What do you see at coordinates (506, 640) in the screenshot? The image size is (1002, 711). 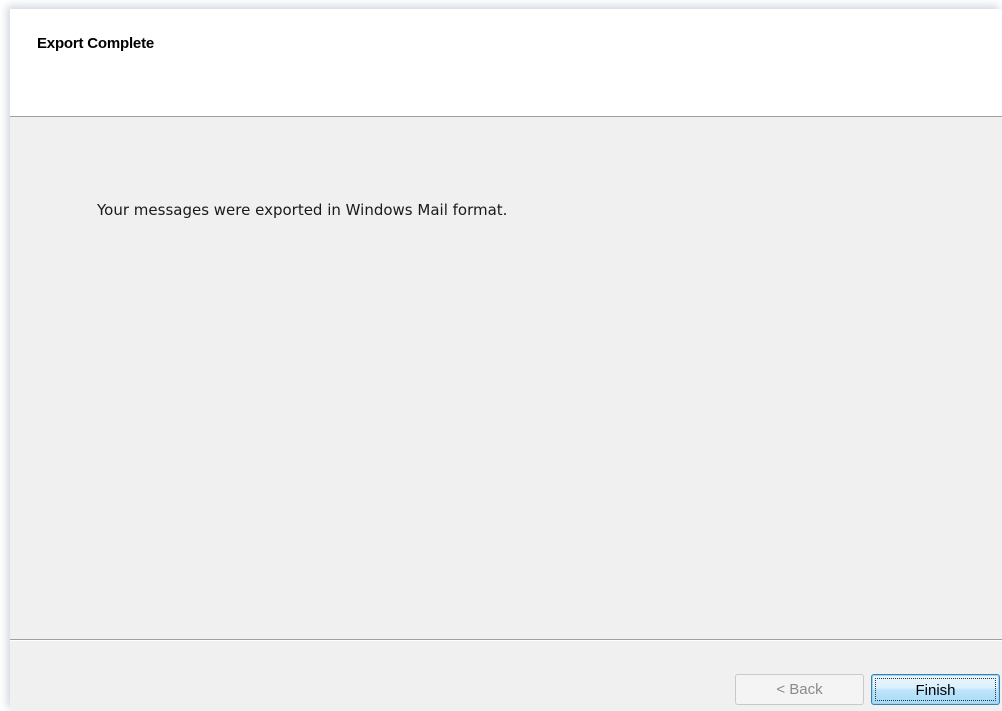 I see `footer-divider` at bounding box center [506, 640].